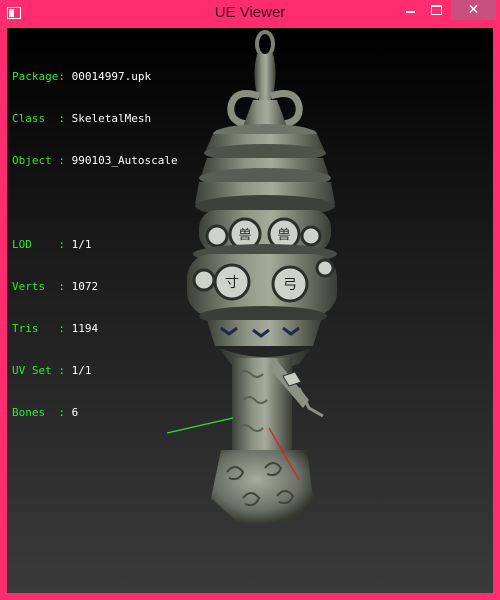  Describe the element at coordinates (38, 328) in the screenshot. I see `tris-label: Tris :` at that location.